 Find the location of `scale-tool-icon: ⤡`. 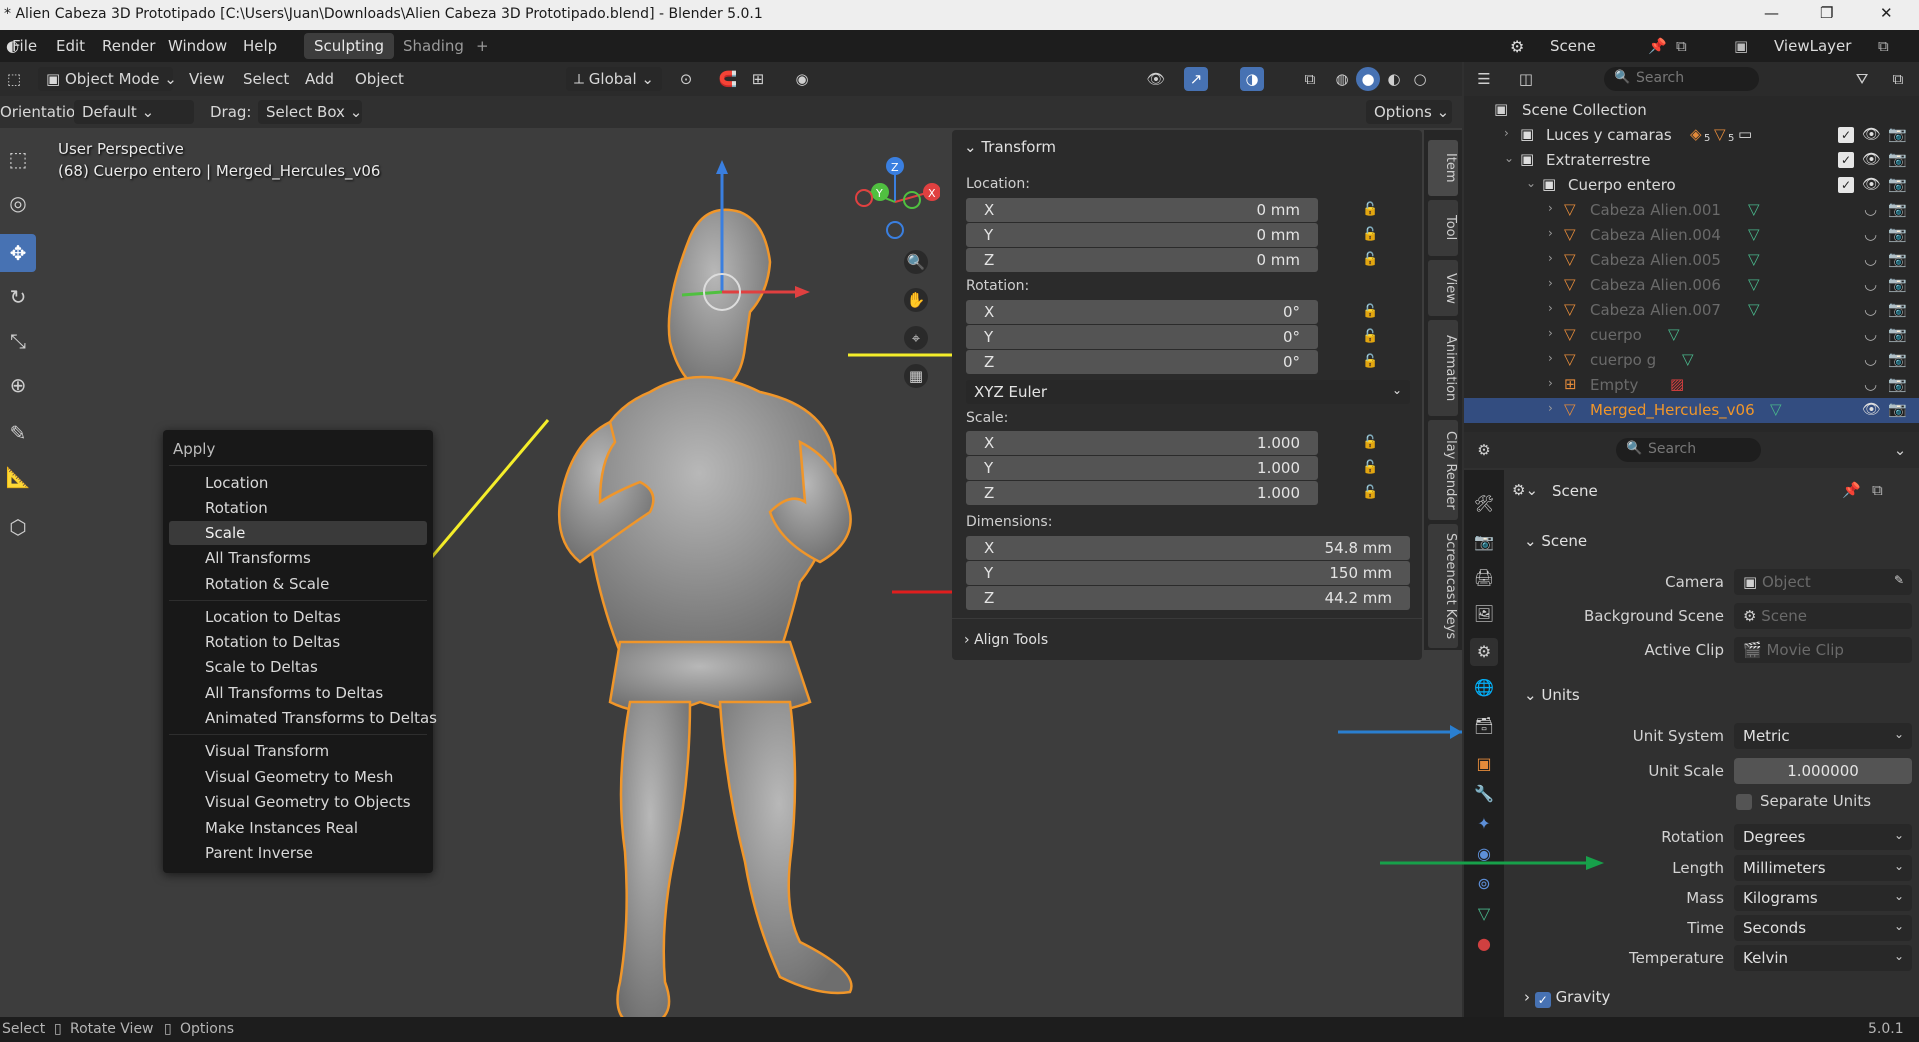

scale-tool-icon: ⤡ is located at coordinates (18, 341).